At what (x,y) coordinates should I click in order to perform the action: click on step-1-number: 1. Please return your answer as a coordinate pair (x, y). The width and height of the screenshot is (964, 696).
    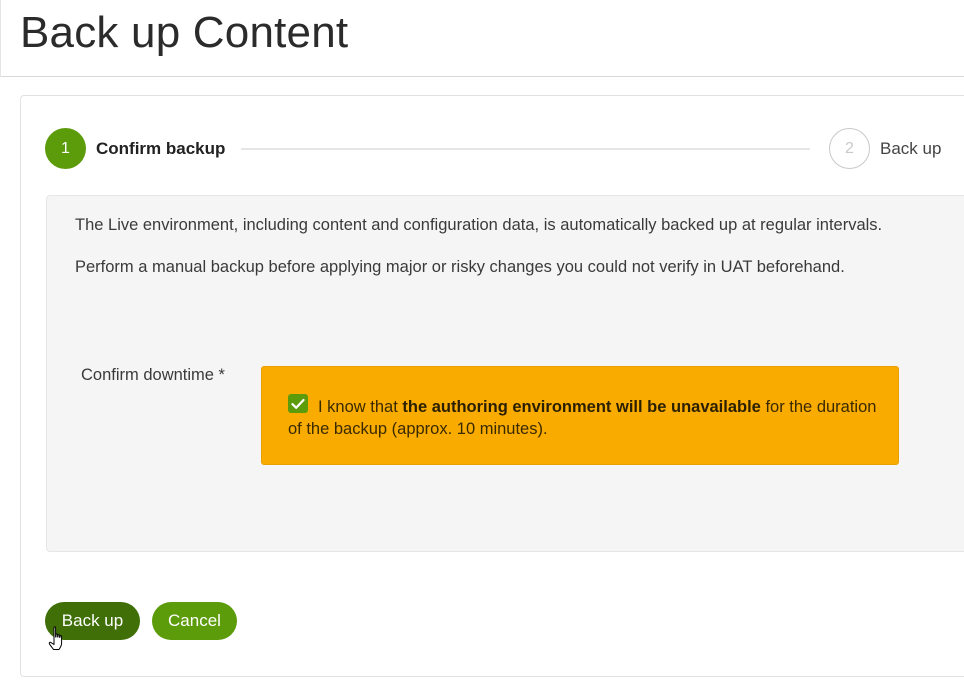
    Looking at the image, I should click on (65, 148).